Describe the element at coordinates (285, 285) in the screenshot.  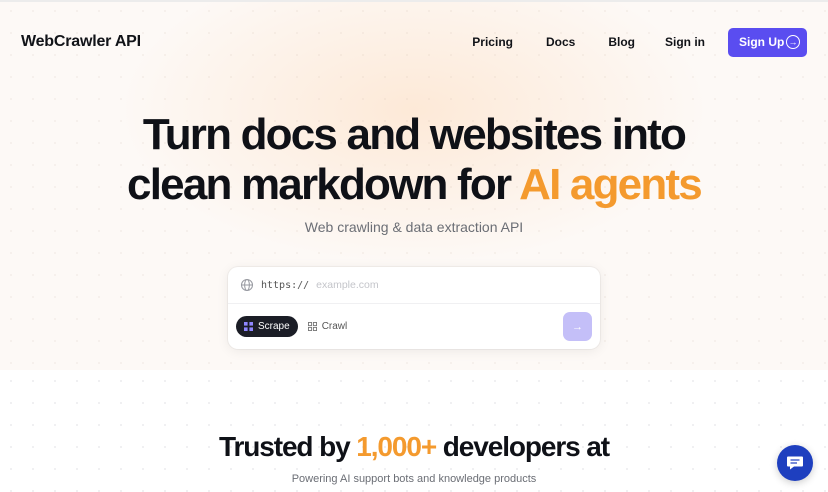
I see `url-prefix: https://` at that location.